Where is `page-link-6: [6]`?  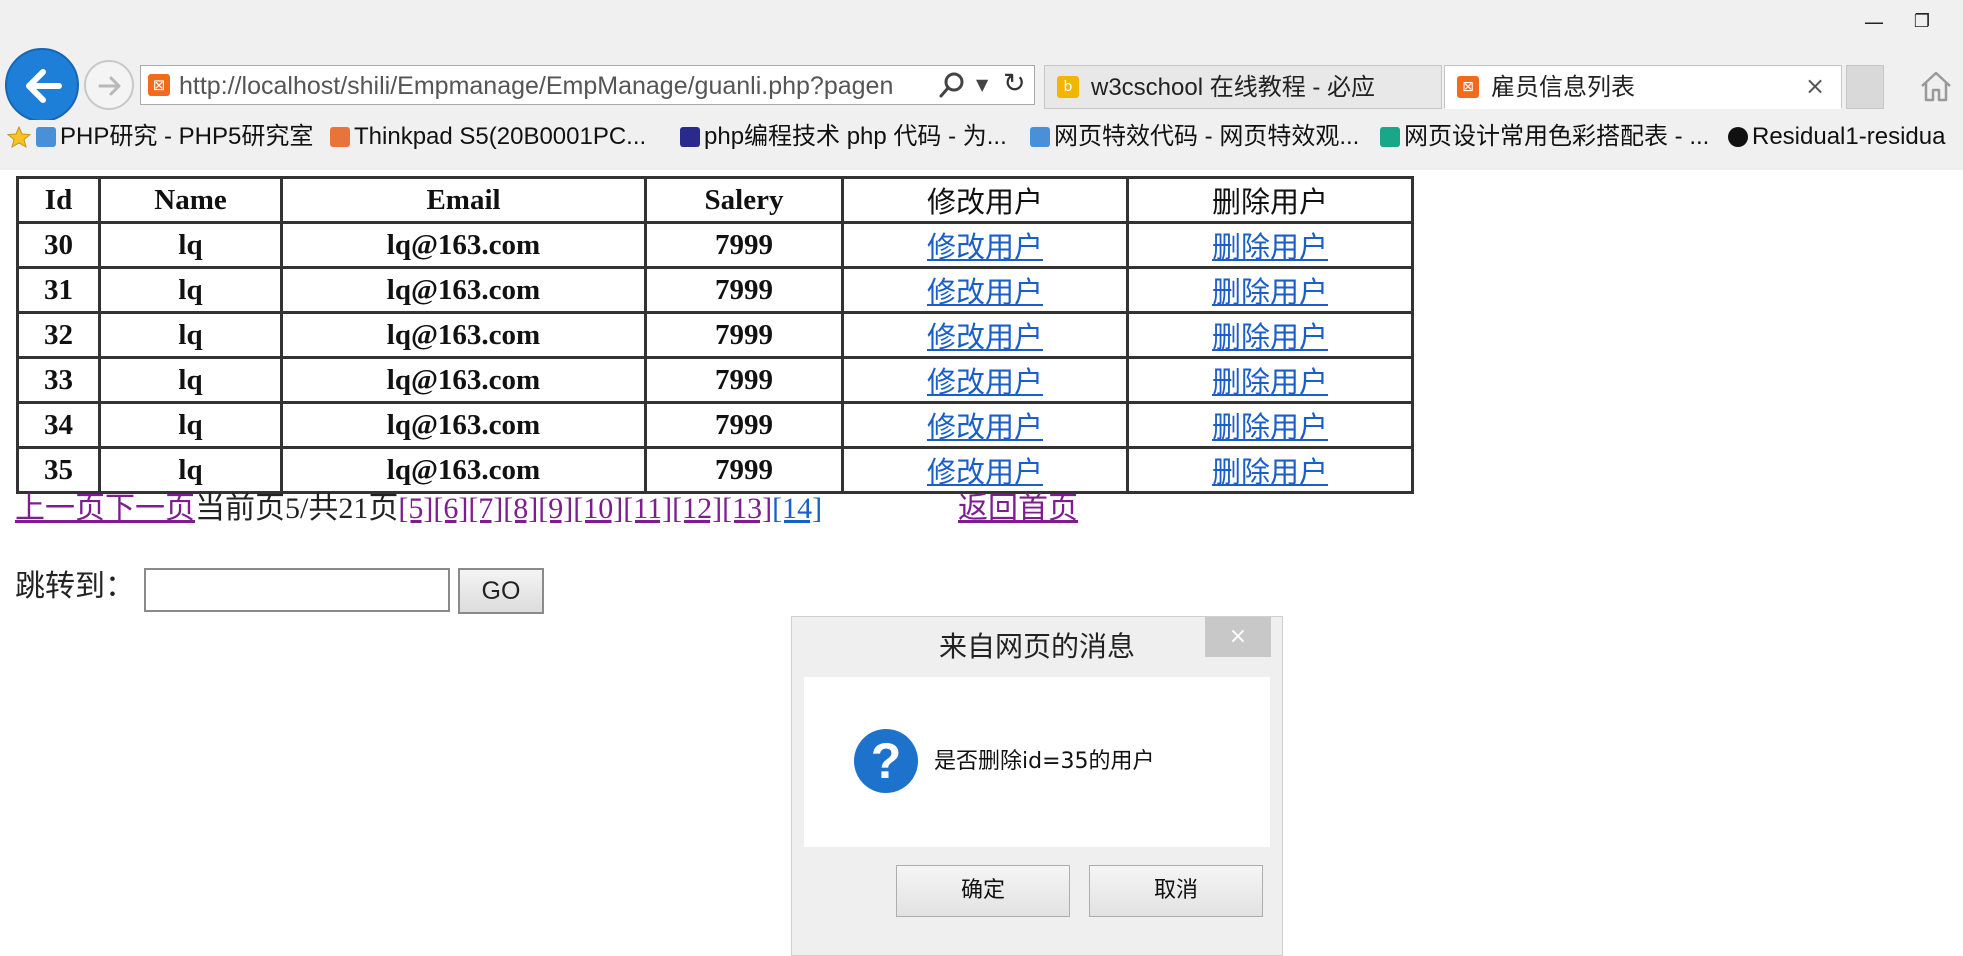
page-link-6: [6] is located at coordinates (450, 508).